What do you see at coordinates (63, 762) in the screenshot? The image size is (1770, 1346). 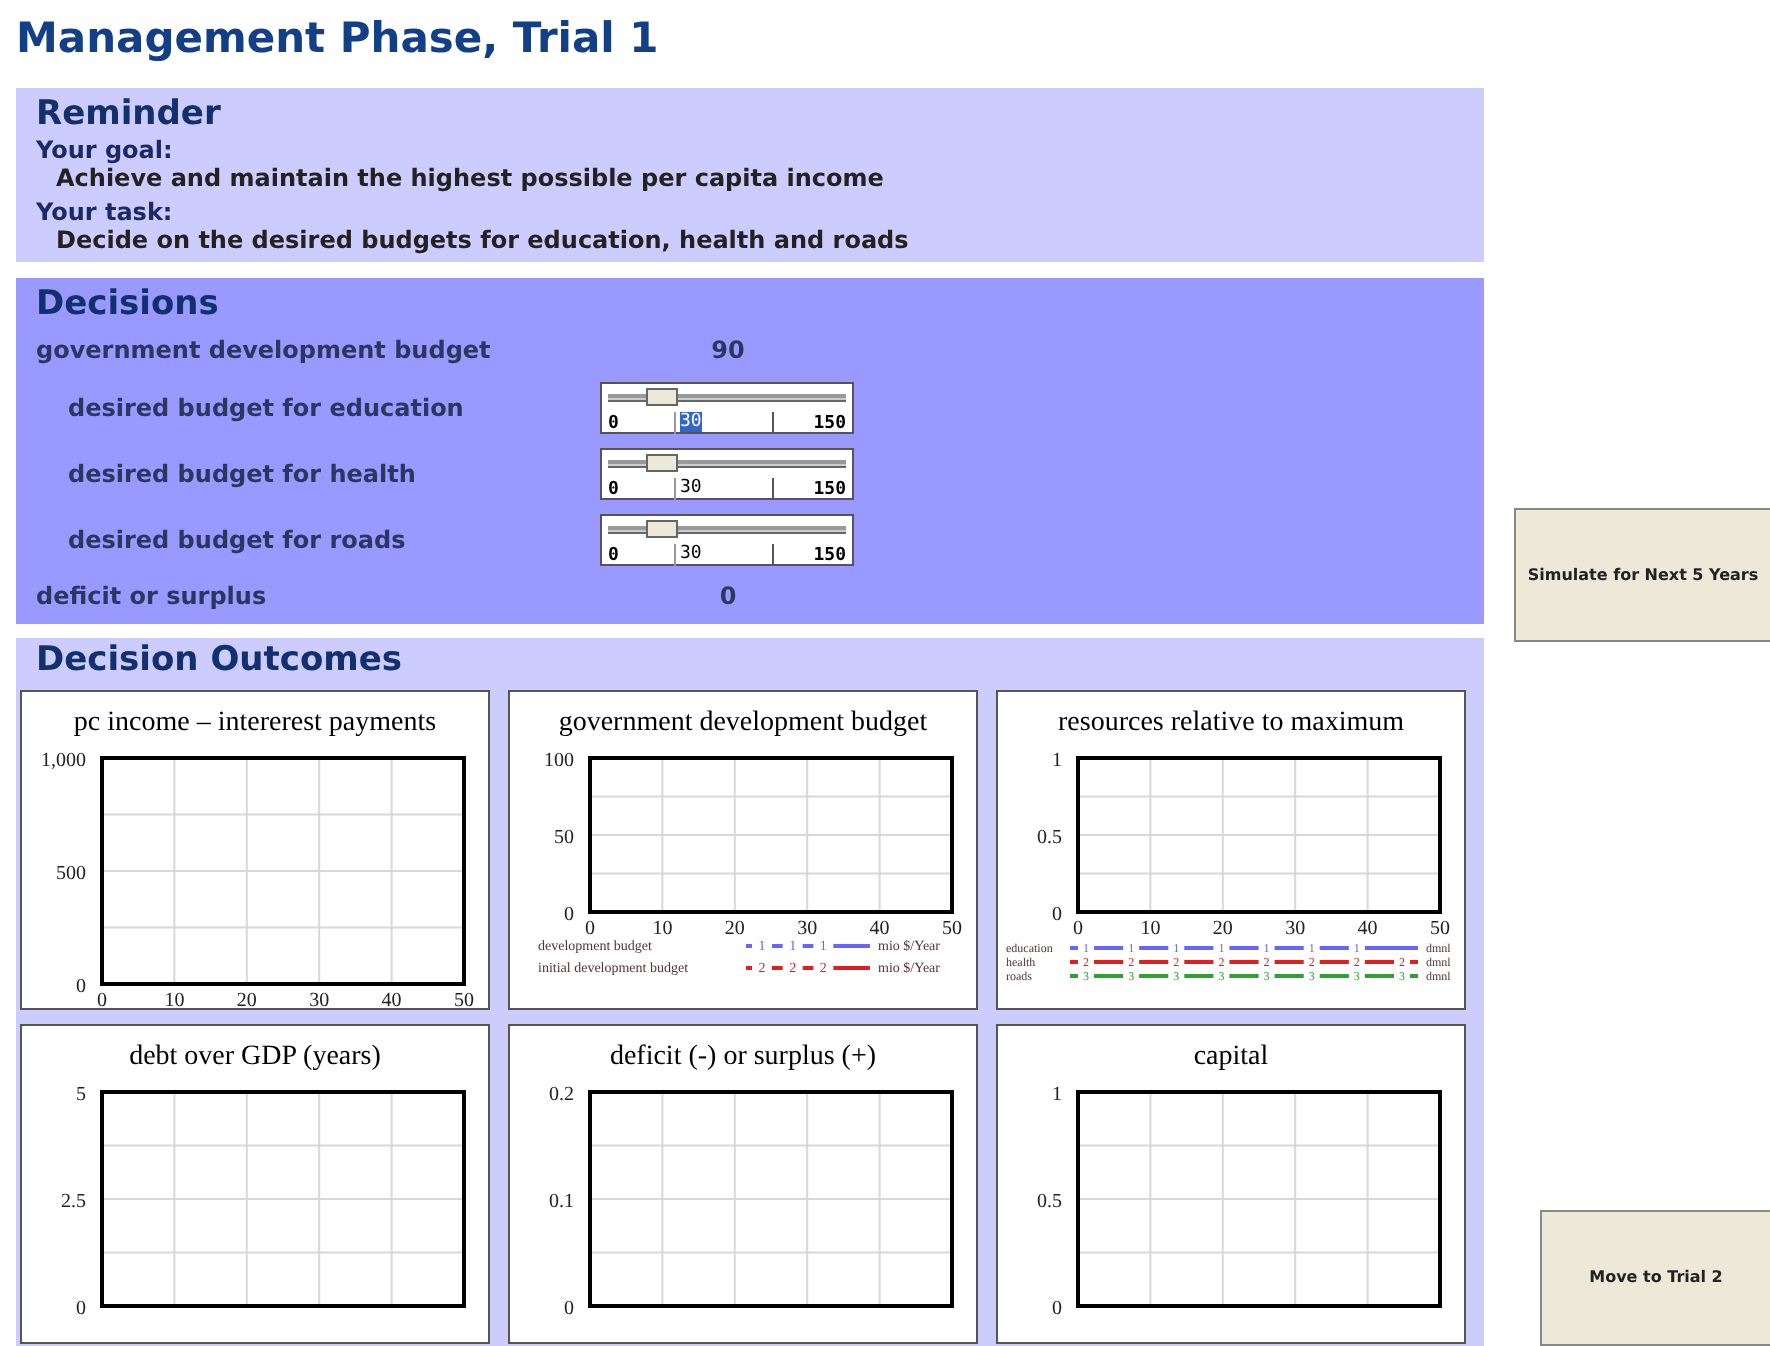 I see `tick-label: 1,000` at bounding box center [63, 762].